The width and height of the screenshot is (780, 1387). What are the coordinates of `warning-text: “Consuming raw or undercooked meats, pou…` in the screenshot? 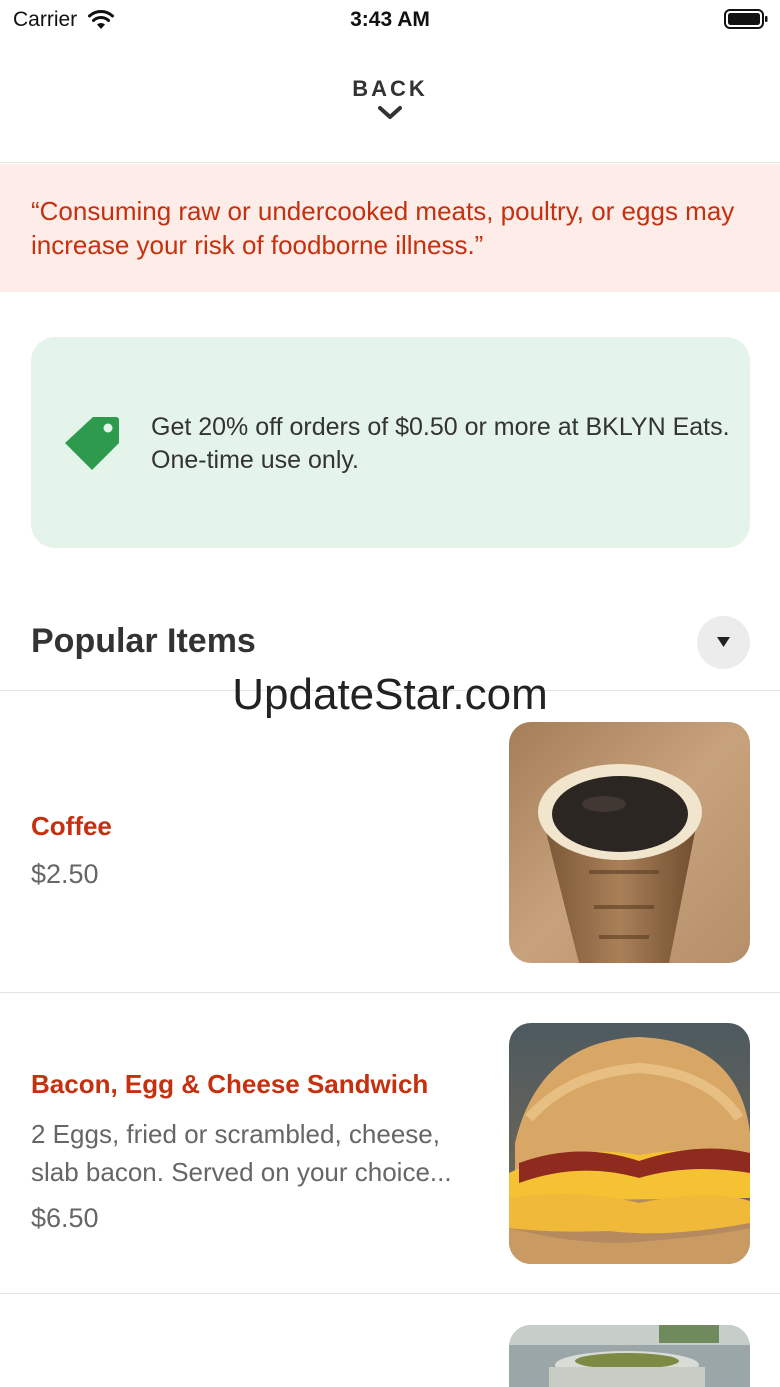 It's located at (383, 228).